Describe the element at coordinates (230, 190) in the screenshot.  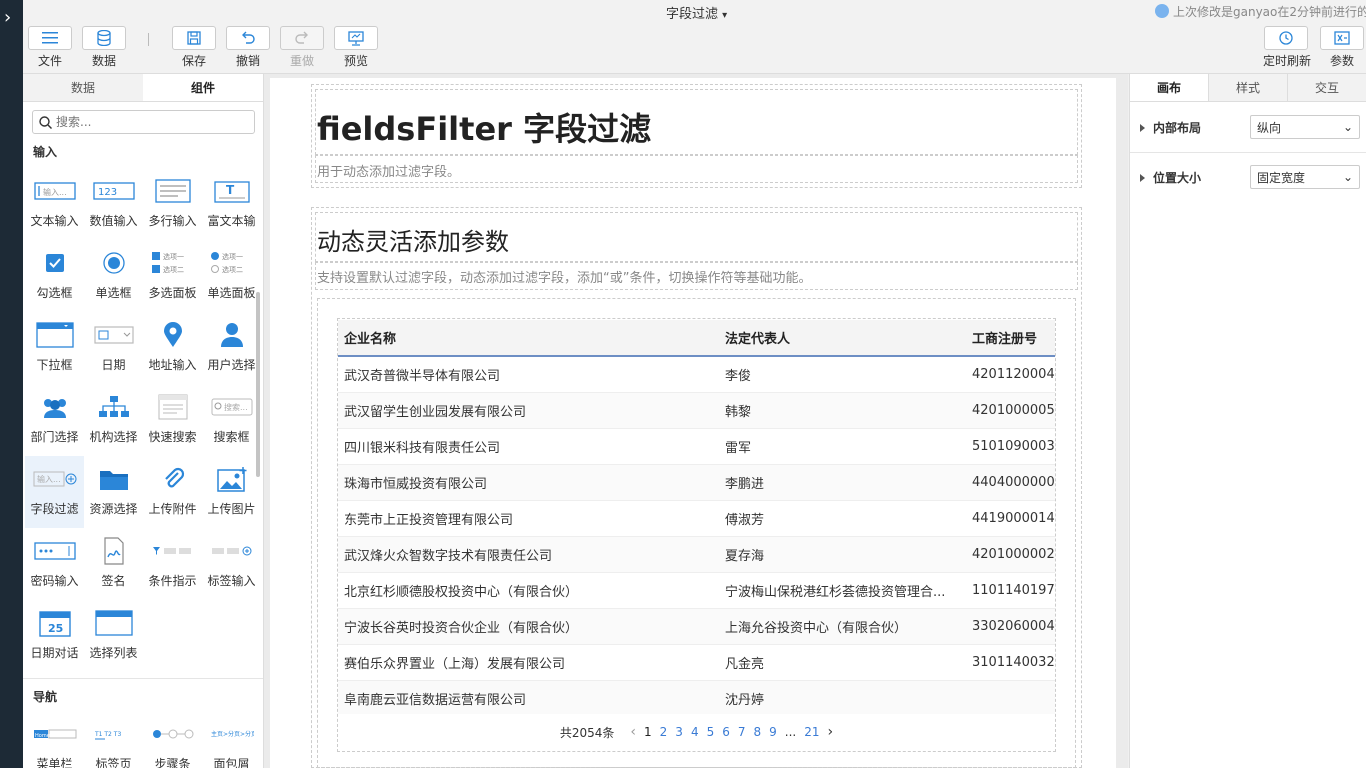
I see `svg-text: T` at that location.